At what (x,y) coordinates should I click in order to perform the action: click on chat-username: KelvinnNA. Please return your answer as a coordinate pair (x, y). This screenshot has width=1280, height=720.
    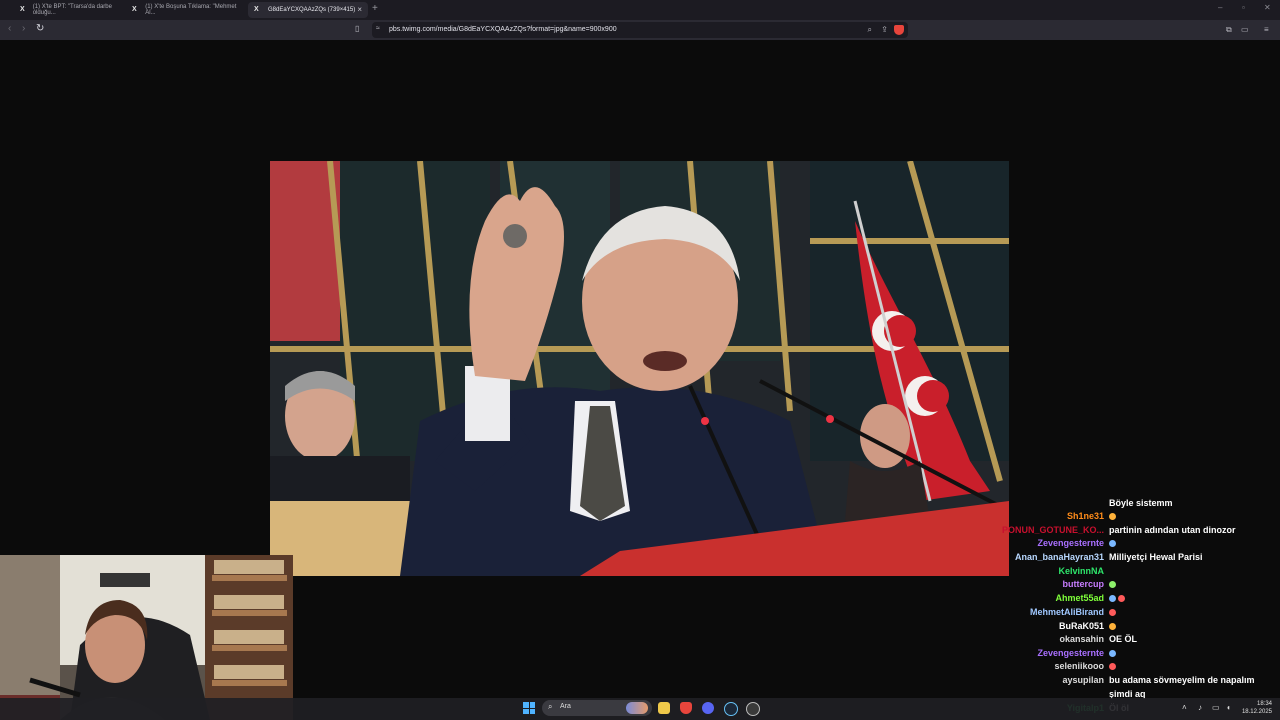
    Looking at the image, I should click on (1081, 571).